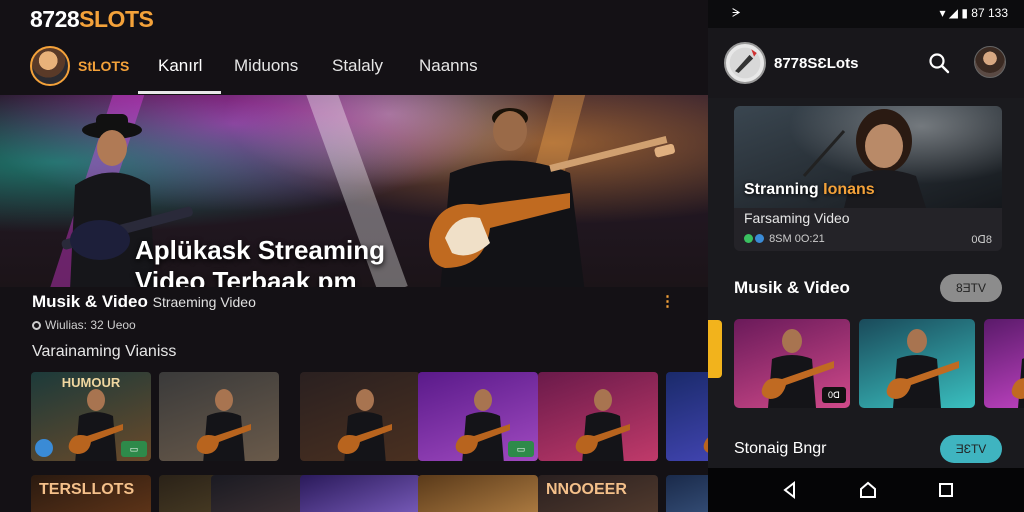 The width and height of the screenshot is (1024, 512). I want to click on channel-icon, so click(44, 448).